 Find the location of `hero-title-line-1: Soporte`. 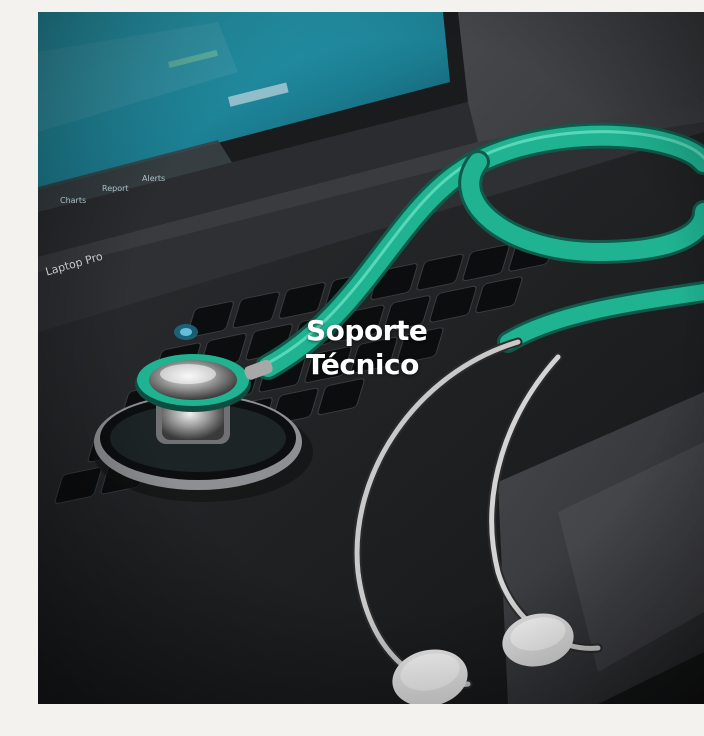

hero-title-line-1: Soporte is located at coordinates (367, 330).